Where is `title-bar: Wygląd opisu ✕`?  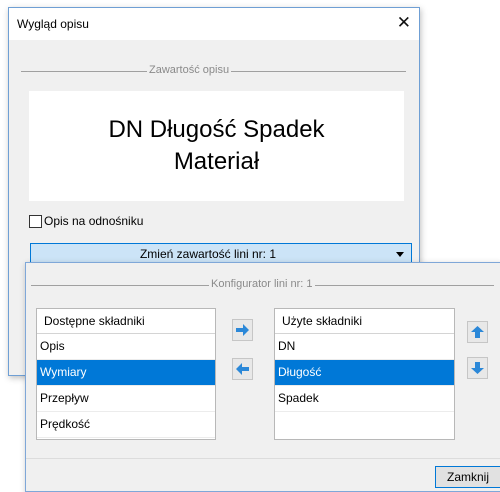 title-bar: Wygląd opisu ✕ is located at coordinates (214, 24).